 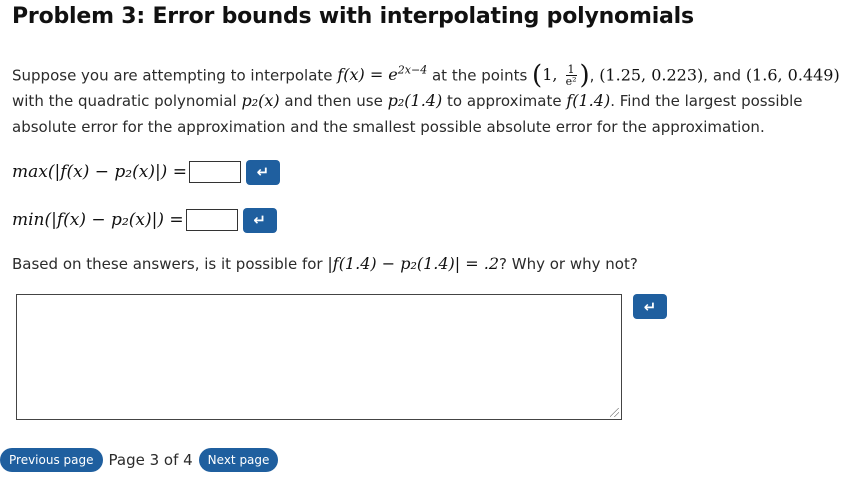 What do you see at coordinates (413, 263) in the screenshot?
I see `error-expression: |f(1.4) − p₂(1.4)| = .2` at bounding box center [413, 263].